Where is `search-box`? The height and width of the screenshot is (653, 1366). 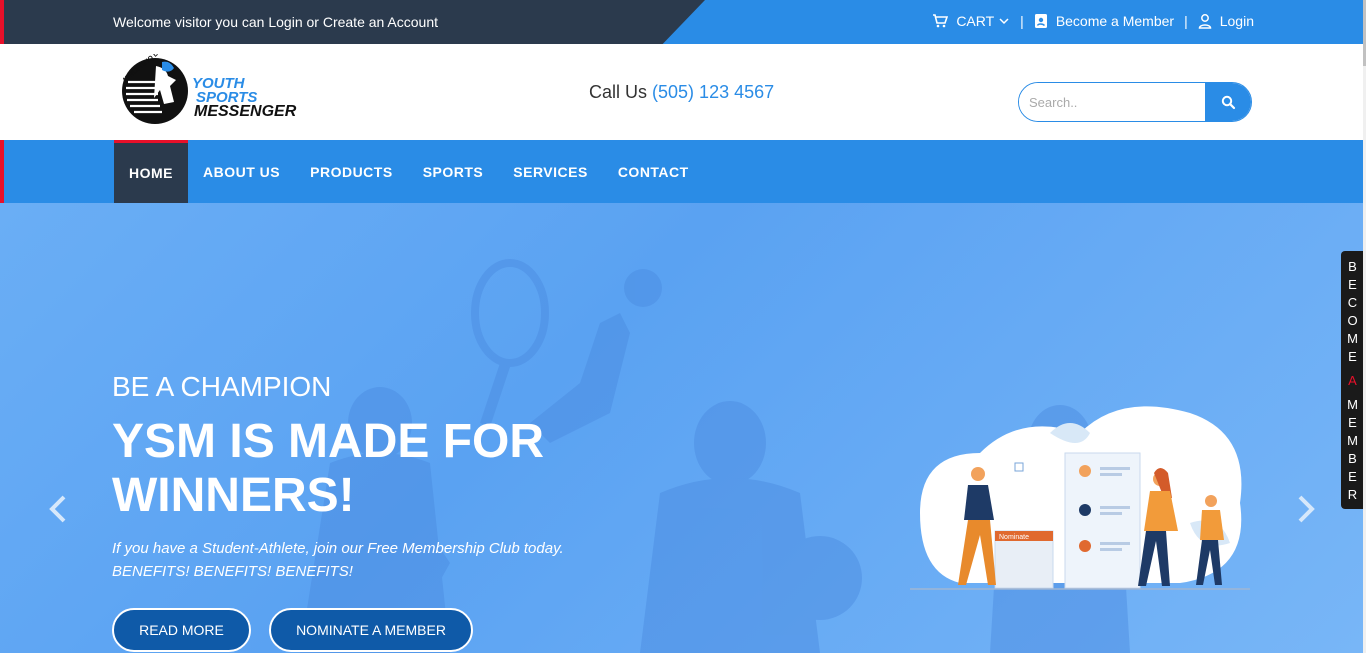 search-box is located at coordinates (1135, 102).